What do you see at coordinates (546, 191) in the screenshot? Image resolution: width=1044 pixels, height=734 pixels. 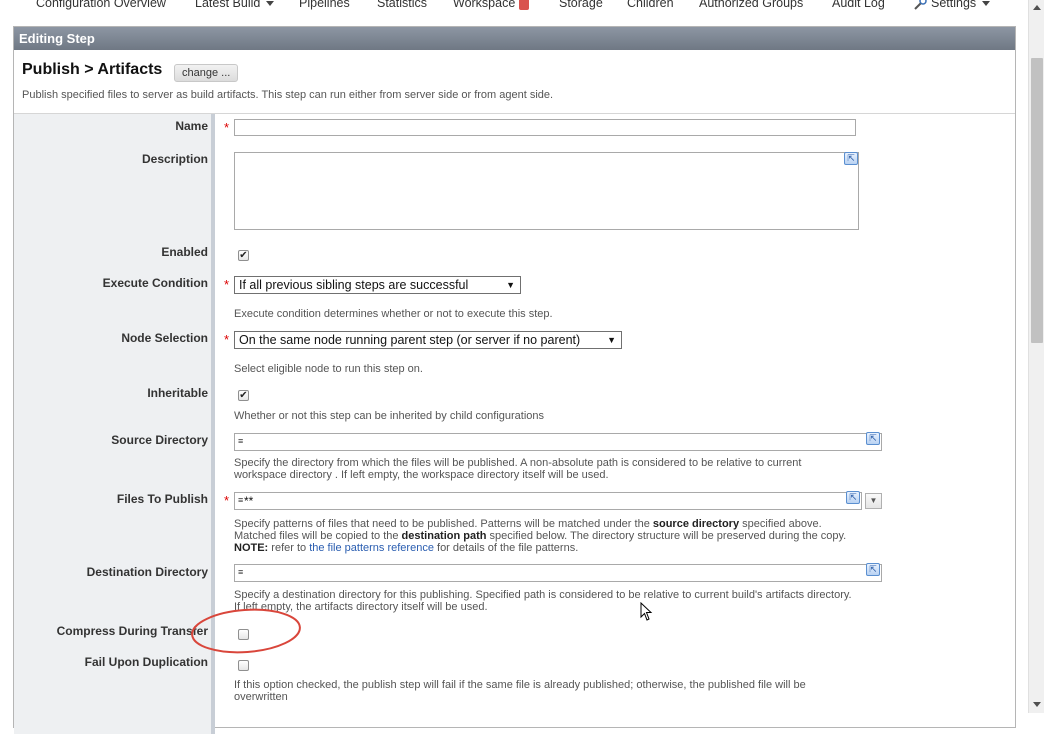 I see `description-textarea: ⇱` at bounding box center [546, 191].